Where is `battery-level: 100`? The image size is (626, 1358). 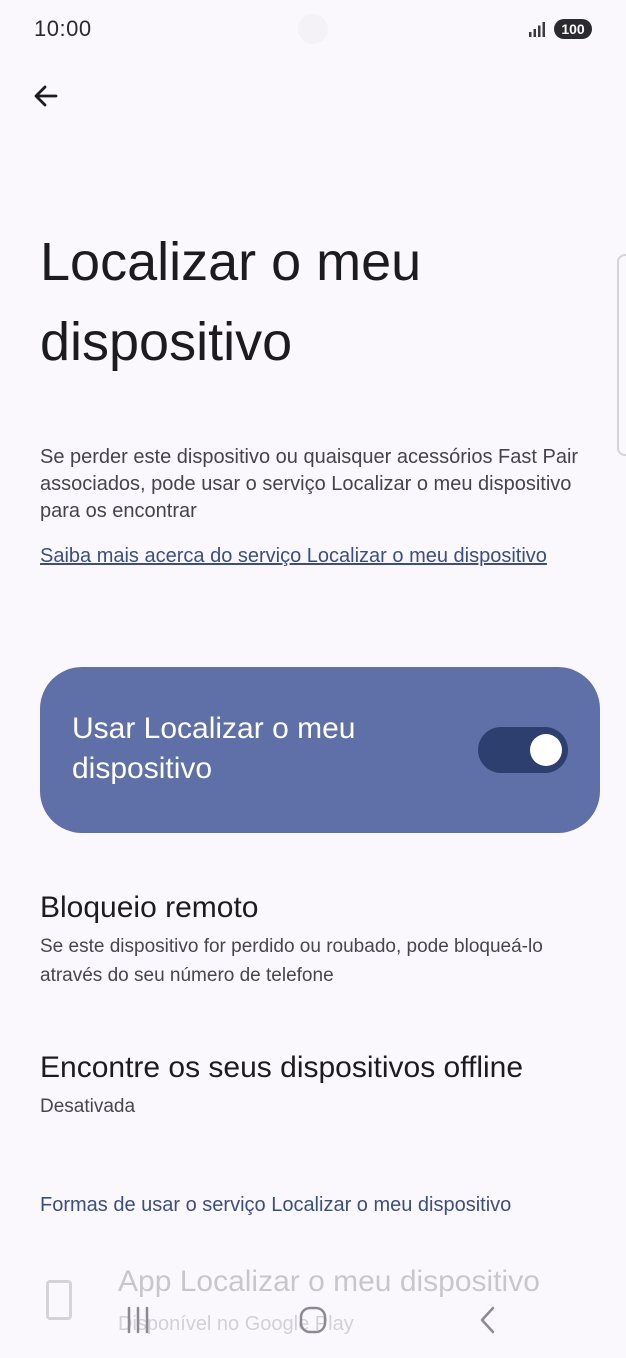 battery-level: 100 is located at coordinates (573, 29).